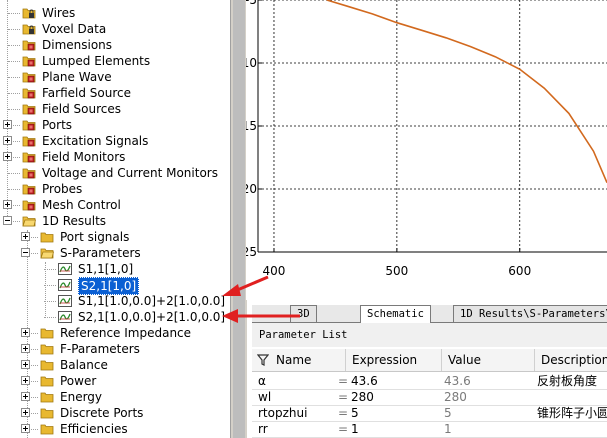 The width and height of the screenshot is (607, 438). Describe the element at coordinates (265, 397) in the screenshot. I see `parameter-name: wl` at that location.